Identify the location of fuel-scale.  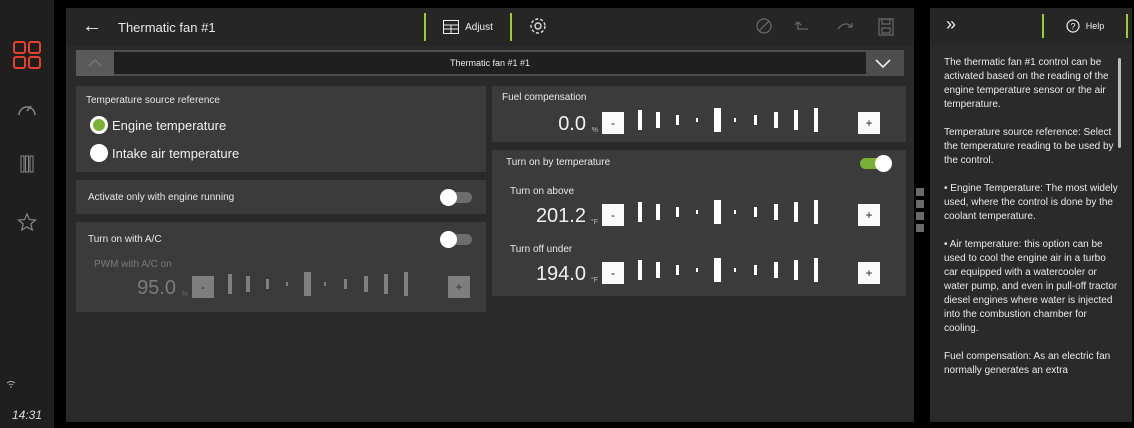
(741, 120).